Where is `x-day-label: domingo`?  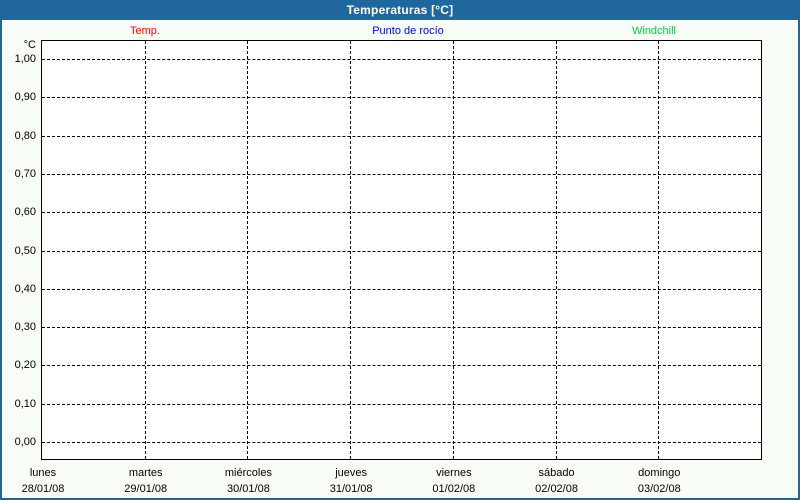 x-day-label: domingo is located at coordinates (659, 473).